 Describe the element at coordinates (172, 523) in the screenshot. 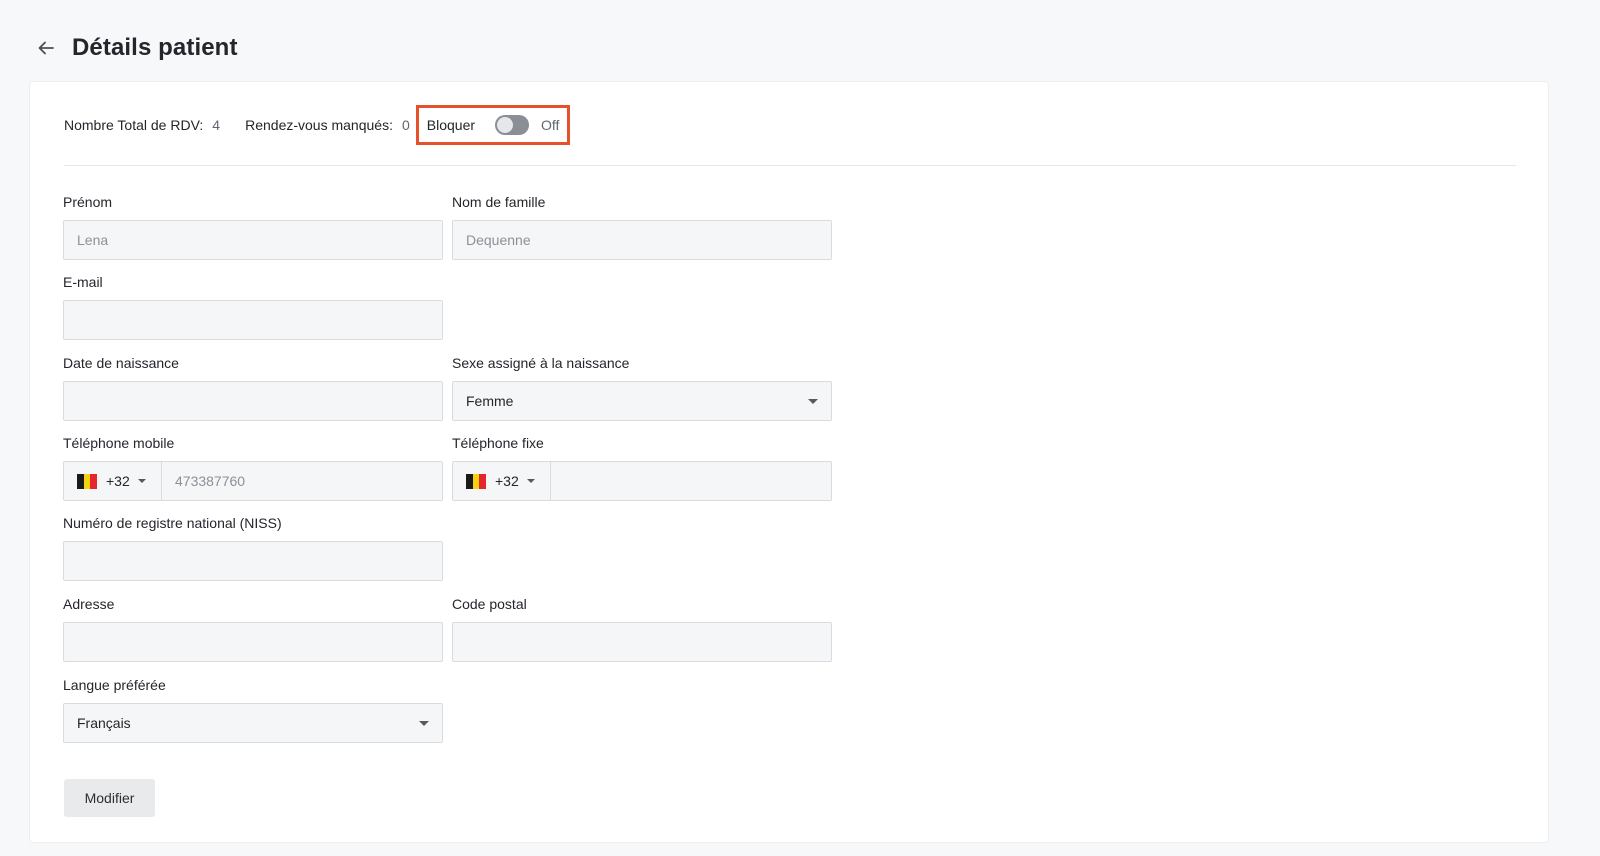

I see `niss-label: Numéro de registre national (NISS)` at that location.